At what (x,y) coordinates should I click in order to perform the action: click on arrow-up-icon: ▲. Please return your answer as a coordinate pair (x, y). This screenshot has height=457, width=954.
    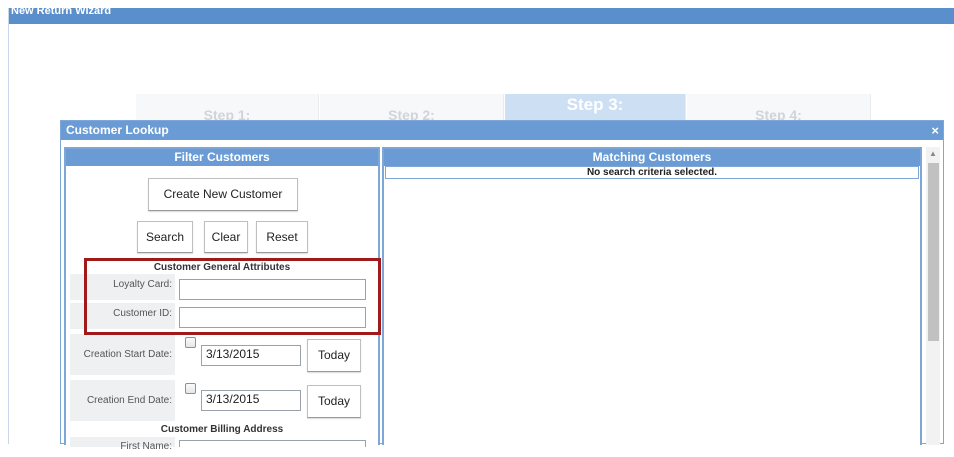
    Looking at the image, I should click on (933, 154).